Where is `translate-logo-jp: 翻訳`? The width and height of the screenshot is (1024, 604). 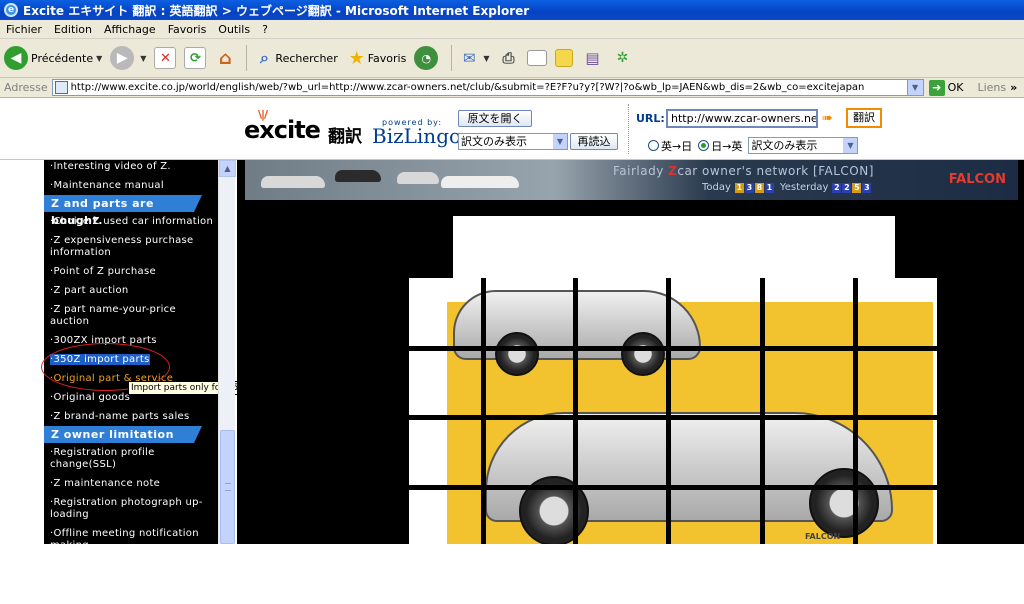
translate-logo-jp: 翻訳 is located at coordinates (345, 137).